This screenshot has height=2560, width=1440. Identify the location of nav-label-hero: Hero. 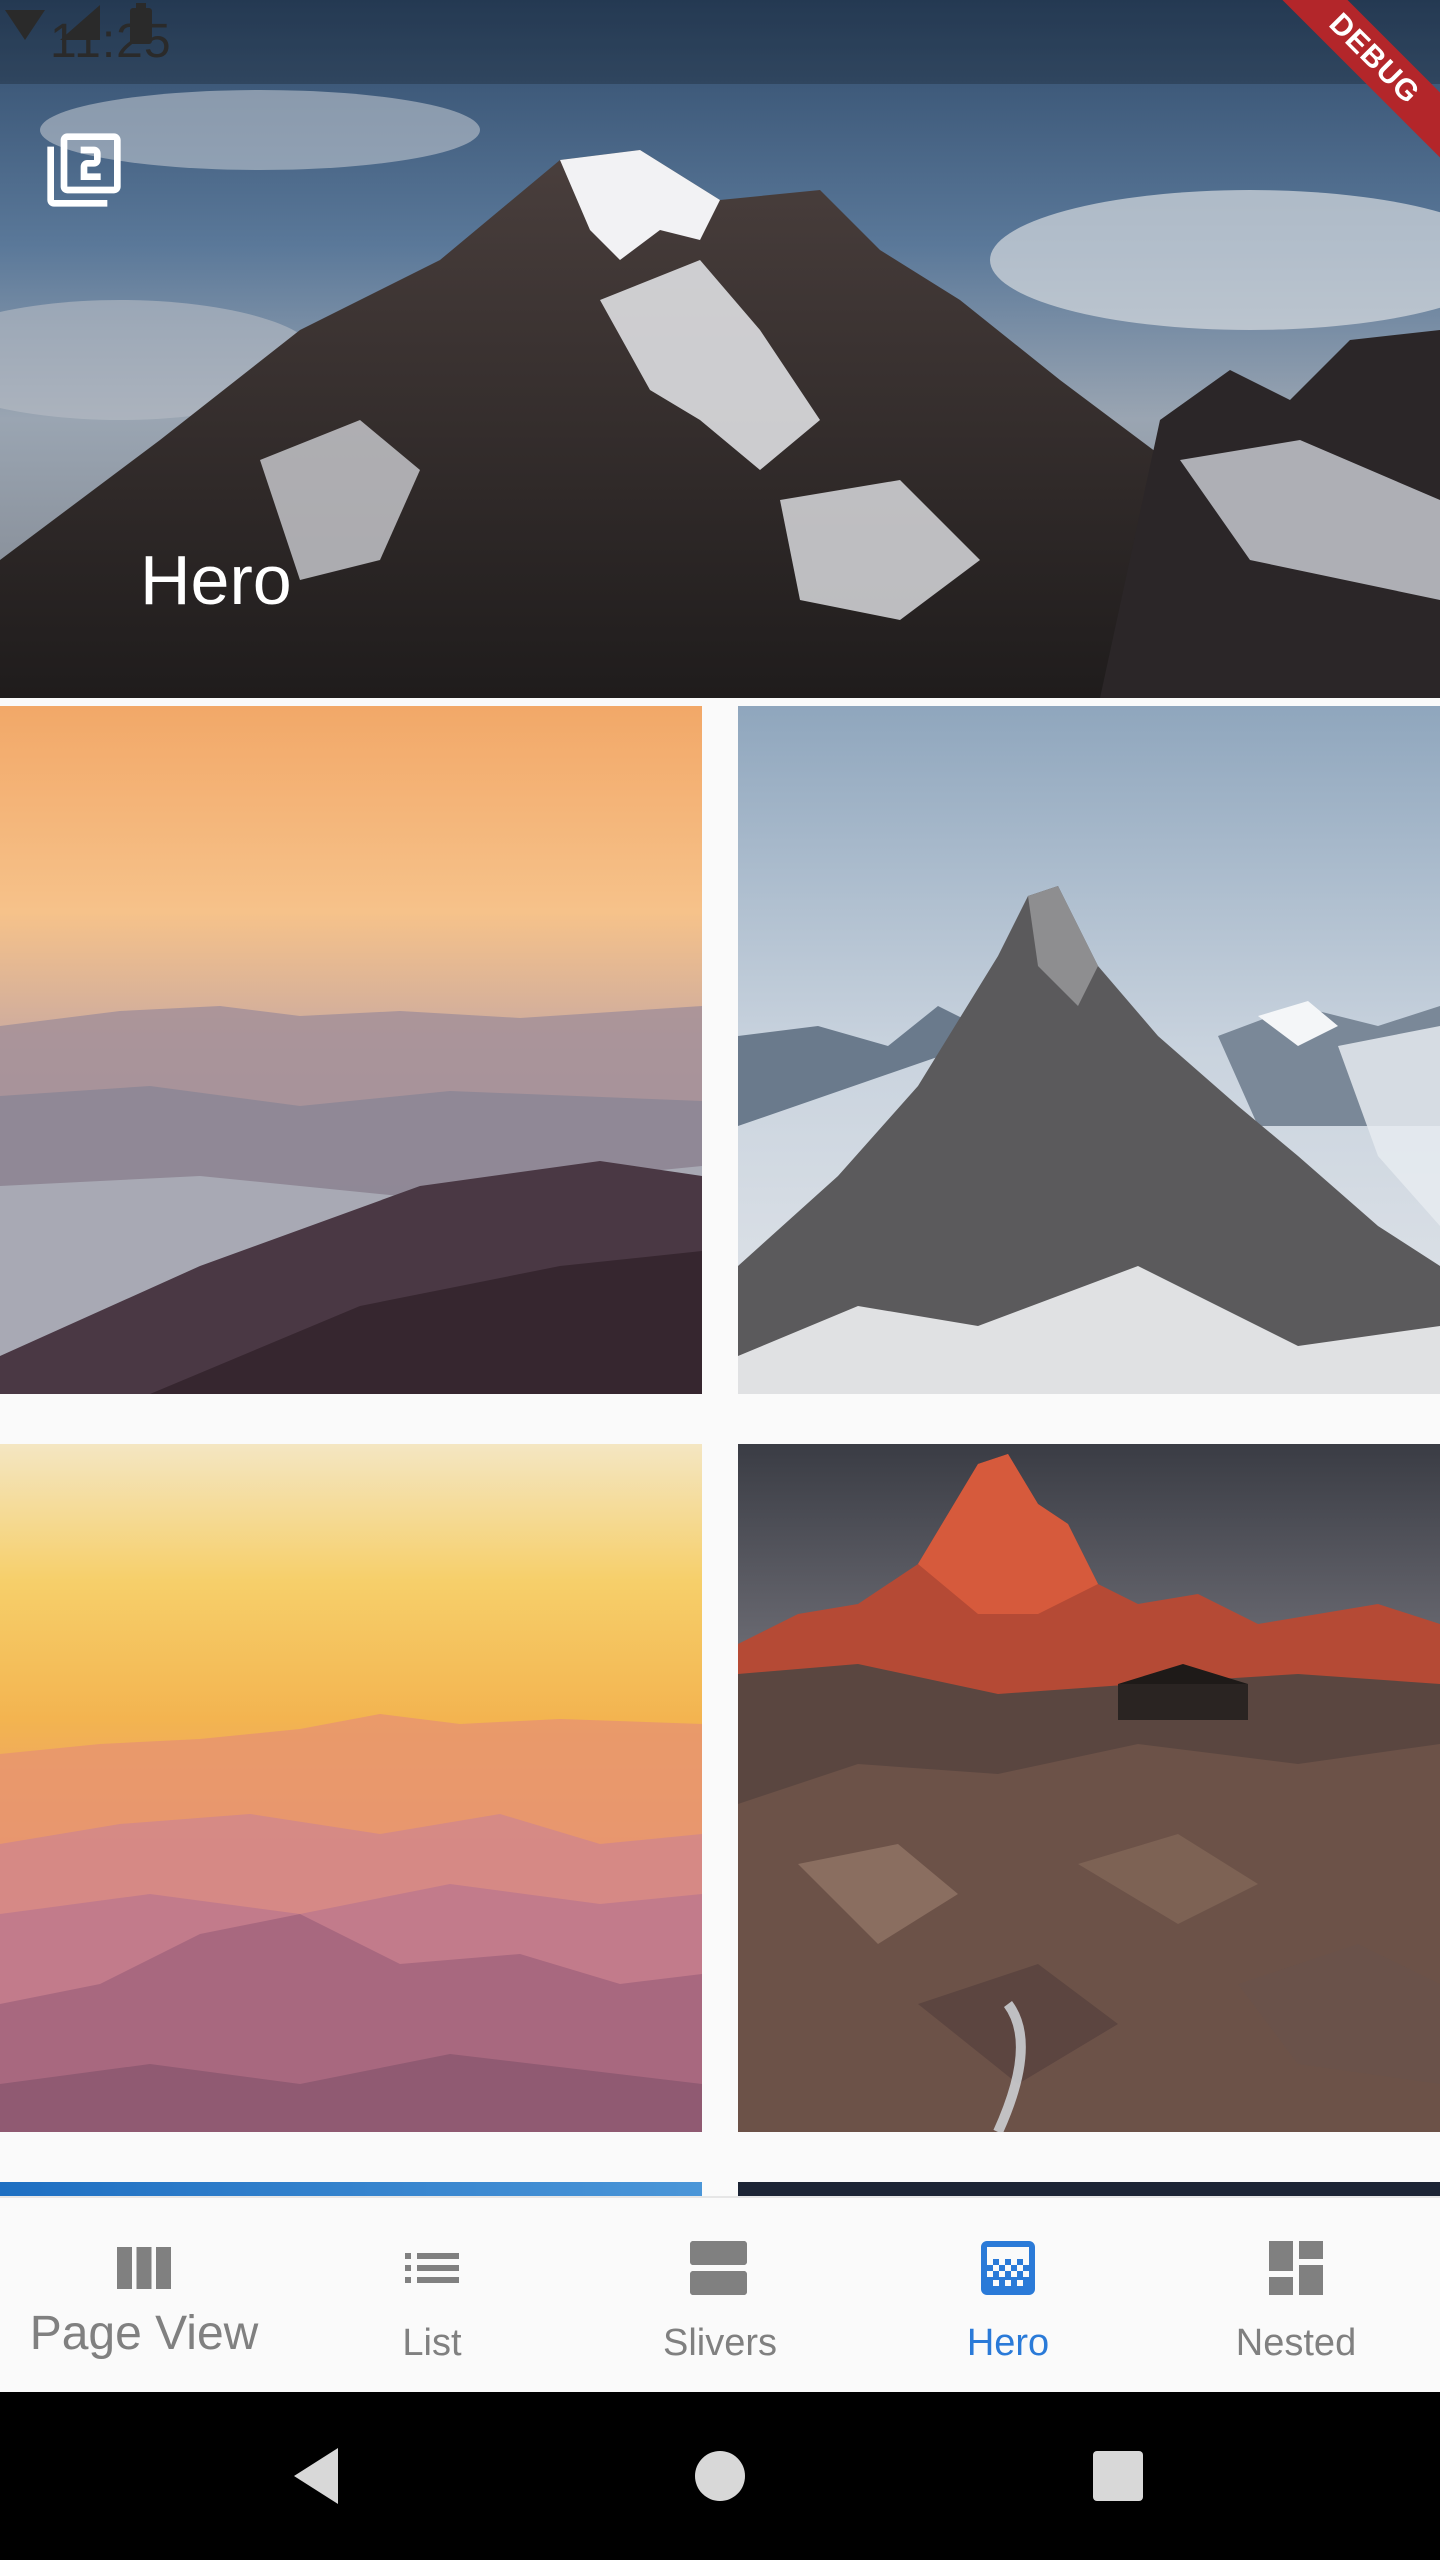
(1008, 2343).